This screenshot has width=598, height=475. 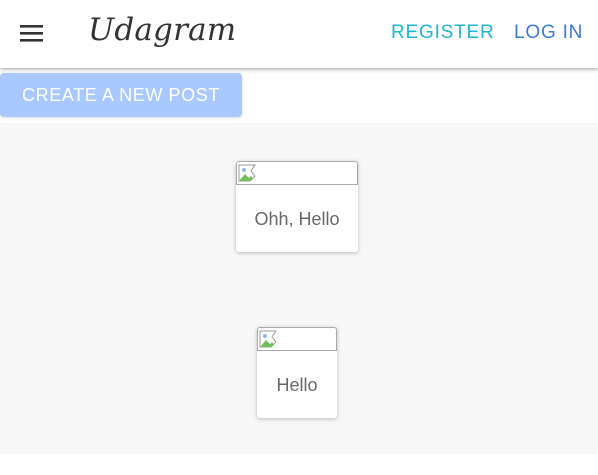 I want to click on menu-button, so click(x=32, y=34).